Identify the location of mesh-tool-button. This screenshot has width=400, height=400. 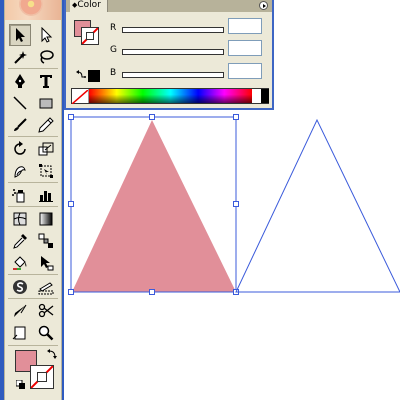
(20, 219).